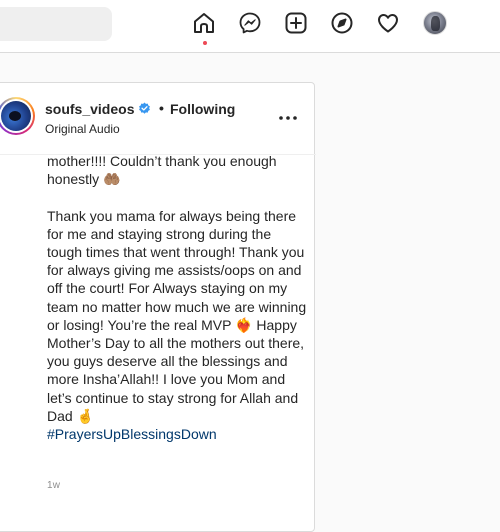  What do you see at coordinates (84, 179) in the screenshot?
I see `caption-line-2: honestly 🤲🏽` at bounding box center [84, 179].